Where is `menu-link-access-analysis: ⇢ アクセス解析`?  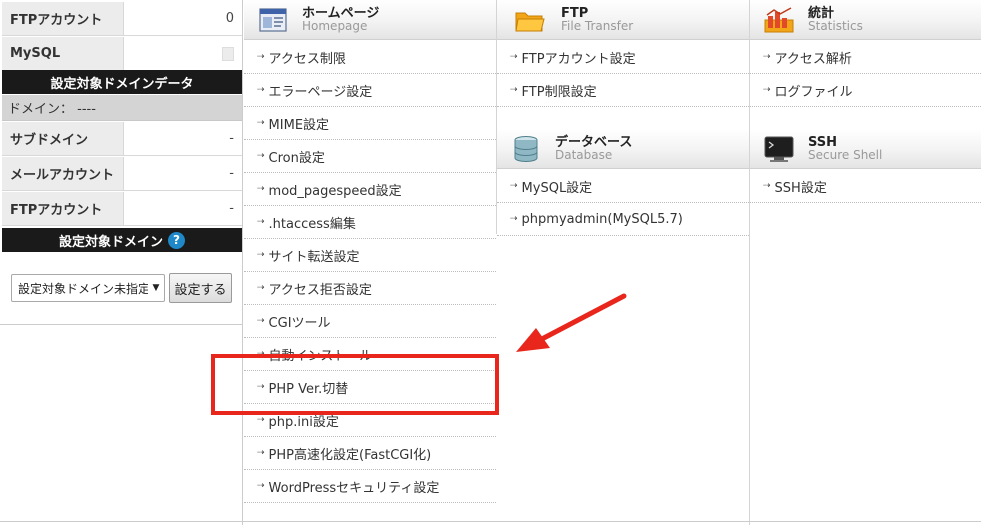 menu-link-access-analysis: ⇢ アクセス解析 is located at coordinates (865, 57).